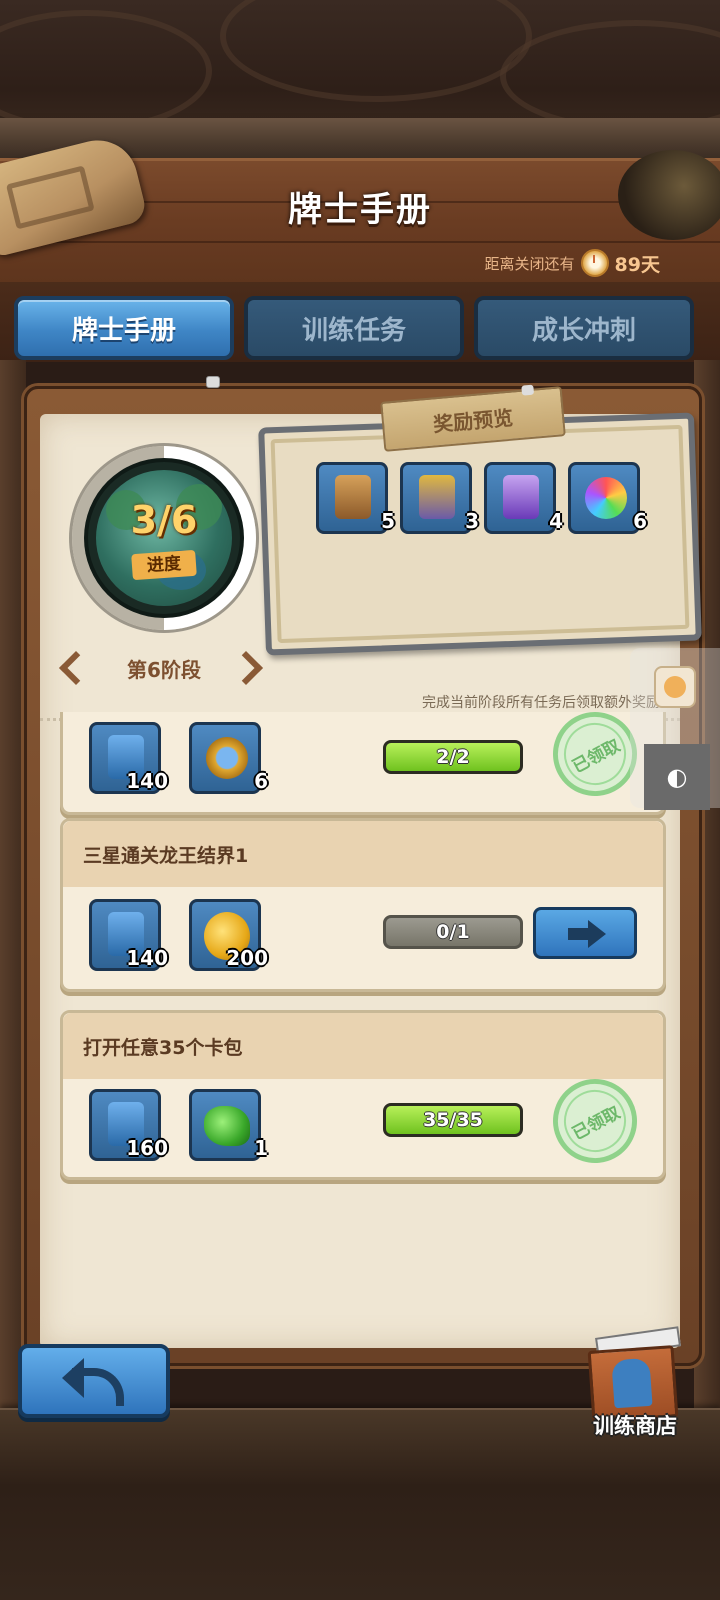 The height and width of the screenshot is (1600, 720). What do you see at coordinates (360, 210) in the screenshot?
I see `page-title: 牌士手册` at bounding box center [360, 210].